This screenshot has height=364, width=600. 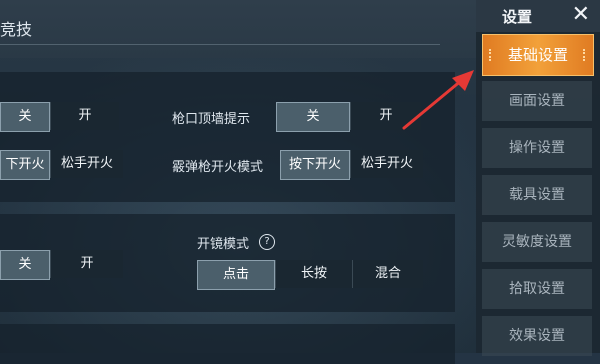 I want to click on shotgun-fire-mode-label: 霰弹枪开火模式, so click(x=218, y=167).